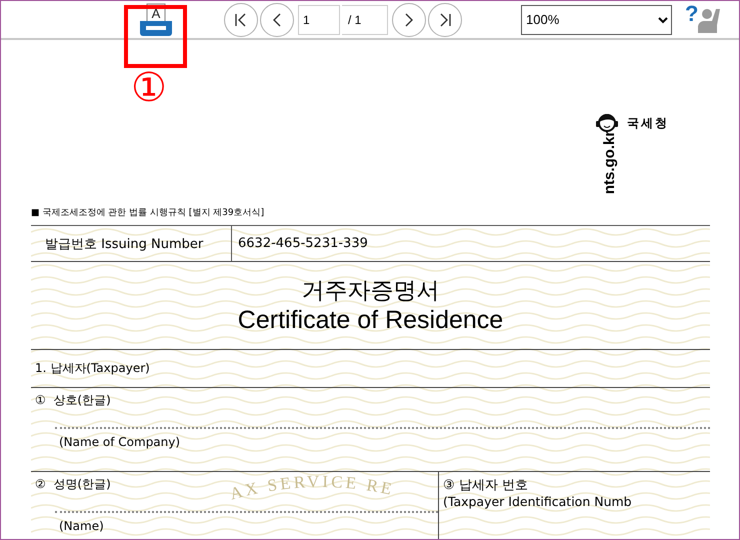  What do you see at coordinates (131, 243) in the screenshot?
I see `issuing-number-label: 발급번호 Issuing Number` at bounding box center [131, 243].